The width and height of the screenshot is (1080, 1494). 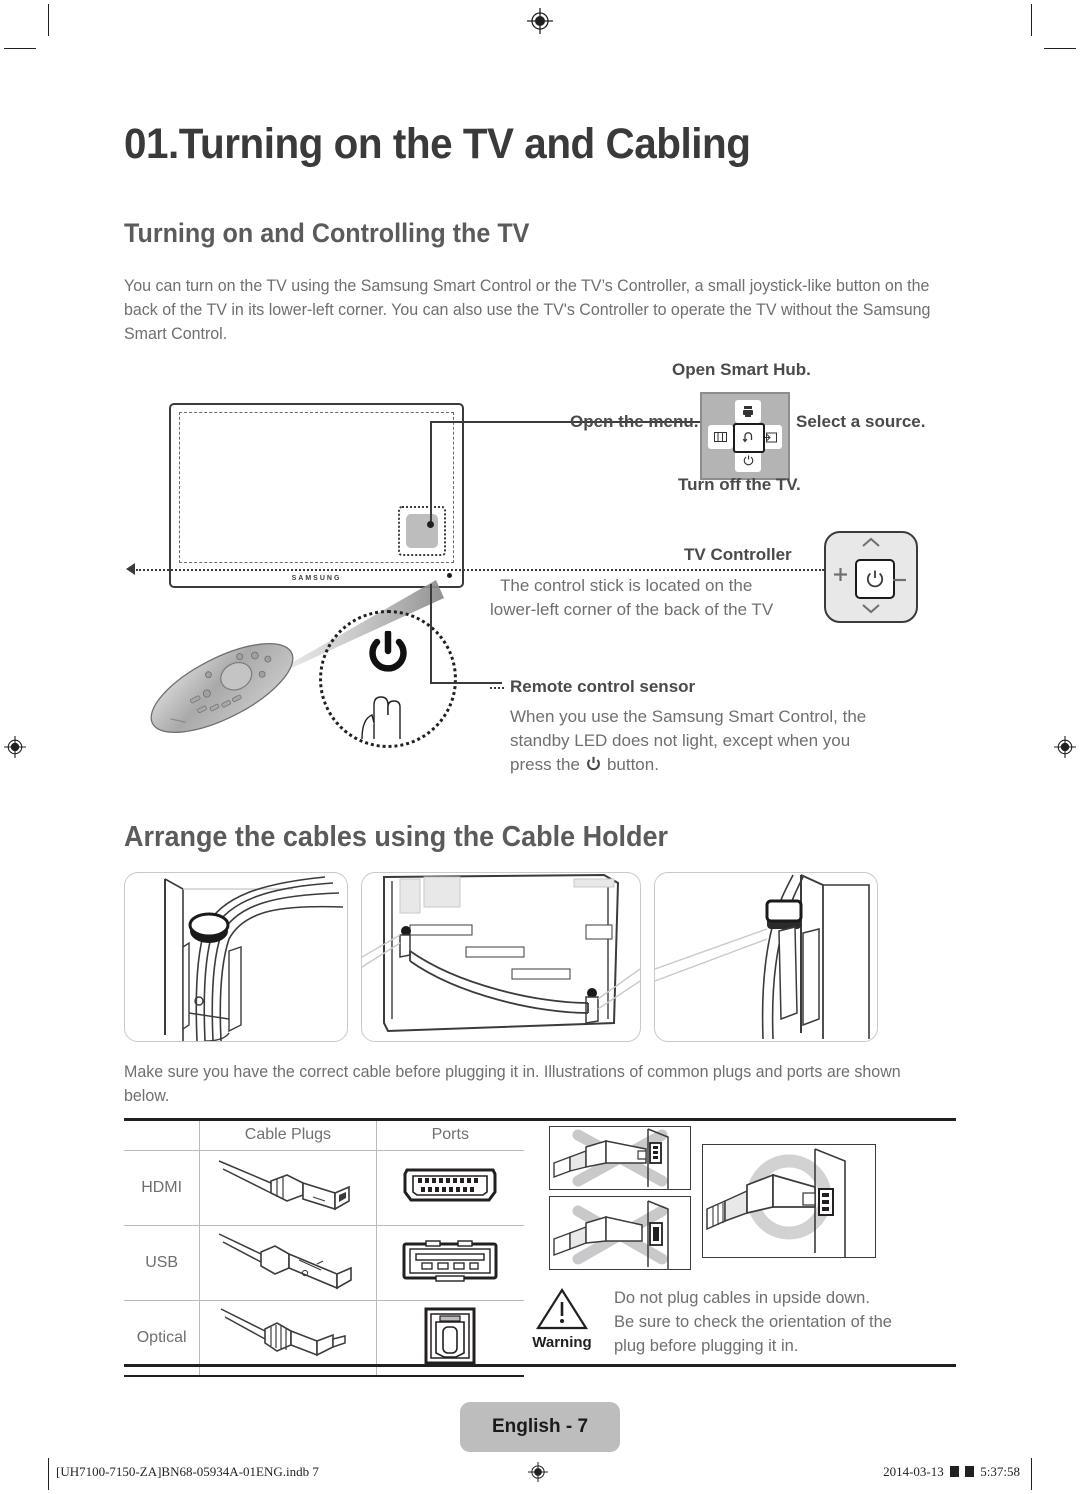 What do you see at coordinates (720, 437) in the screenshot?
I see `menu-icon` at bounding box center [720, 437].